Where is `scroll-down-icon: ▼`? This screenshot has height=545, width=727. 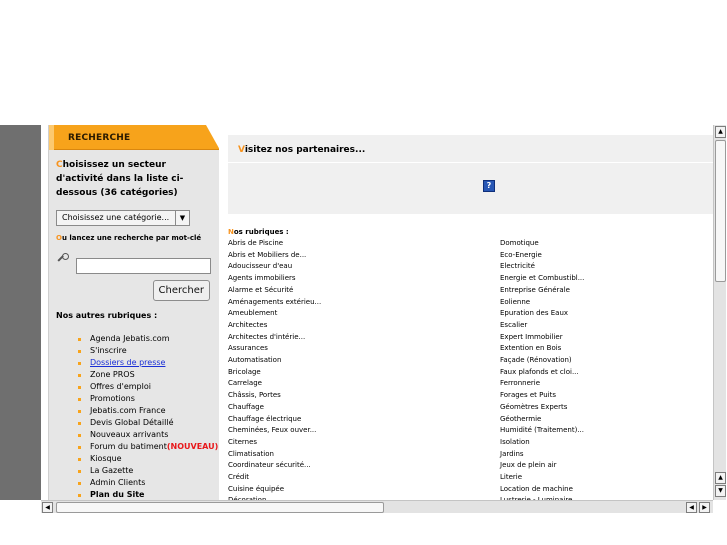 scroll-down-icon: ▼ is located at coordinates (720, 491).